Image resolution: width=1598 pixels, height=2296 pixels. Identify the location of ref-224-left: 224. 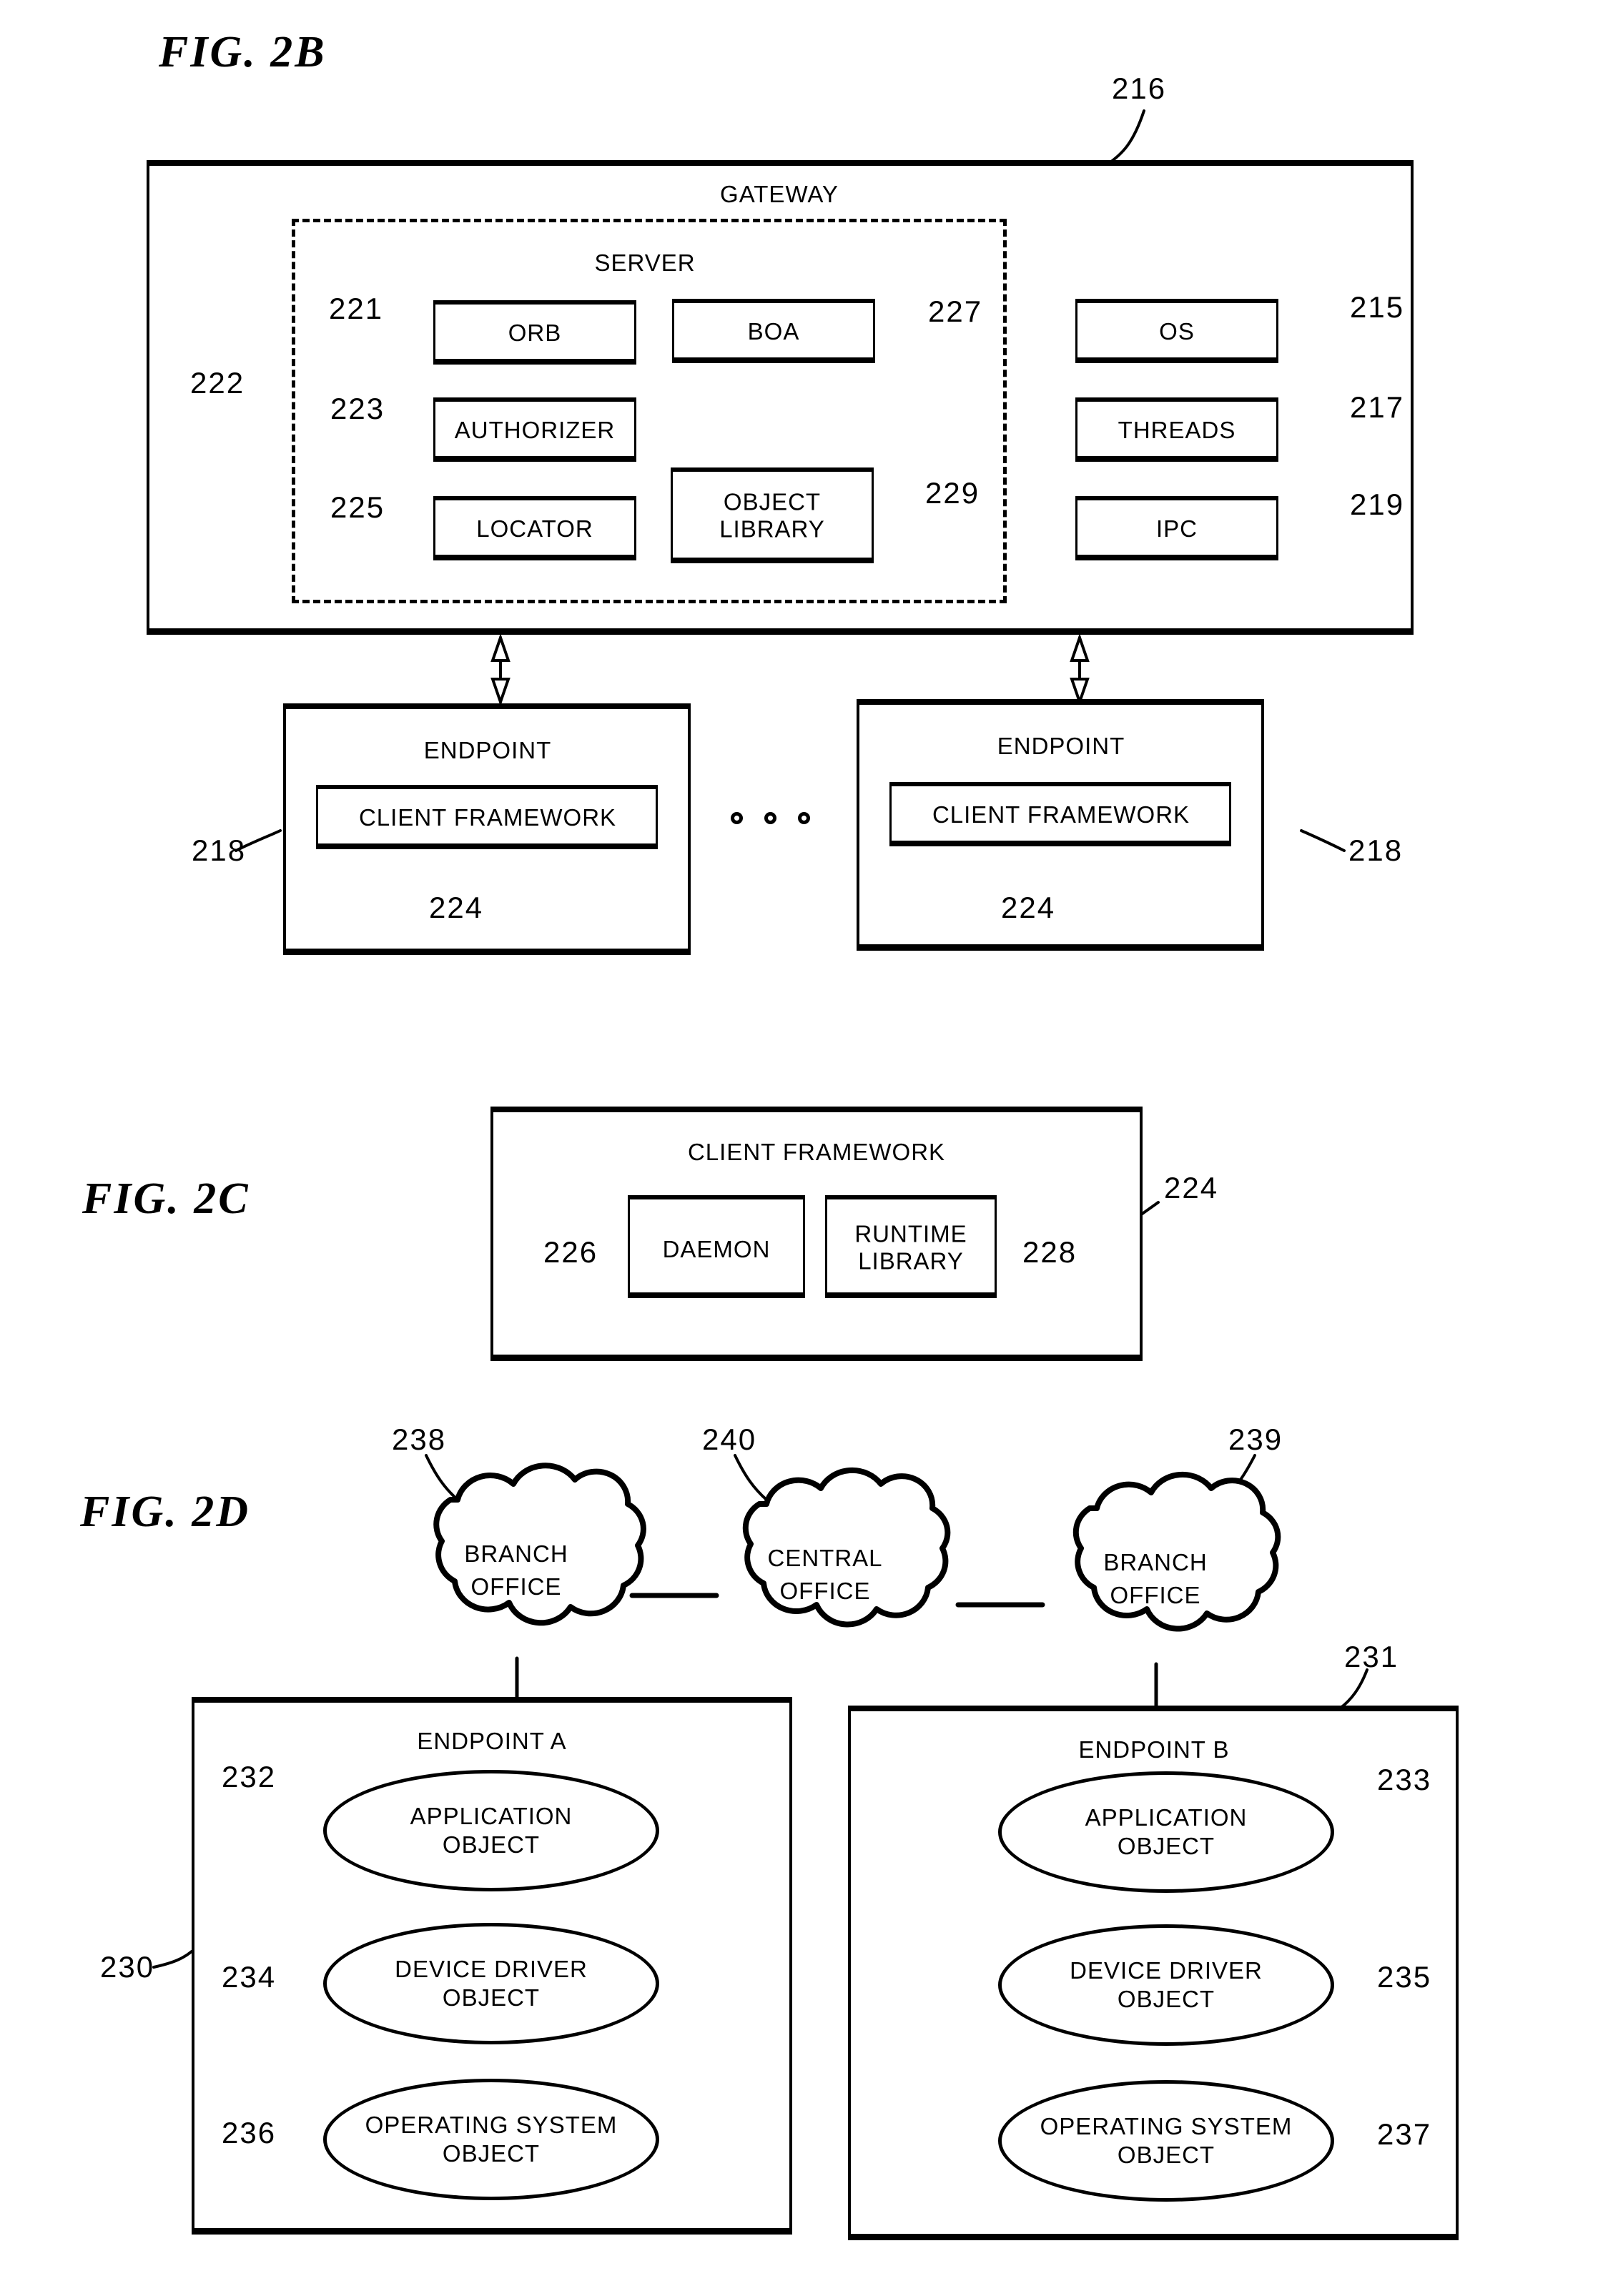
(456, 907).